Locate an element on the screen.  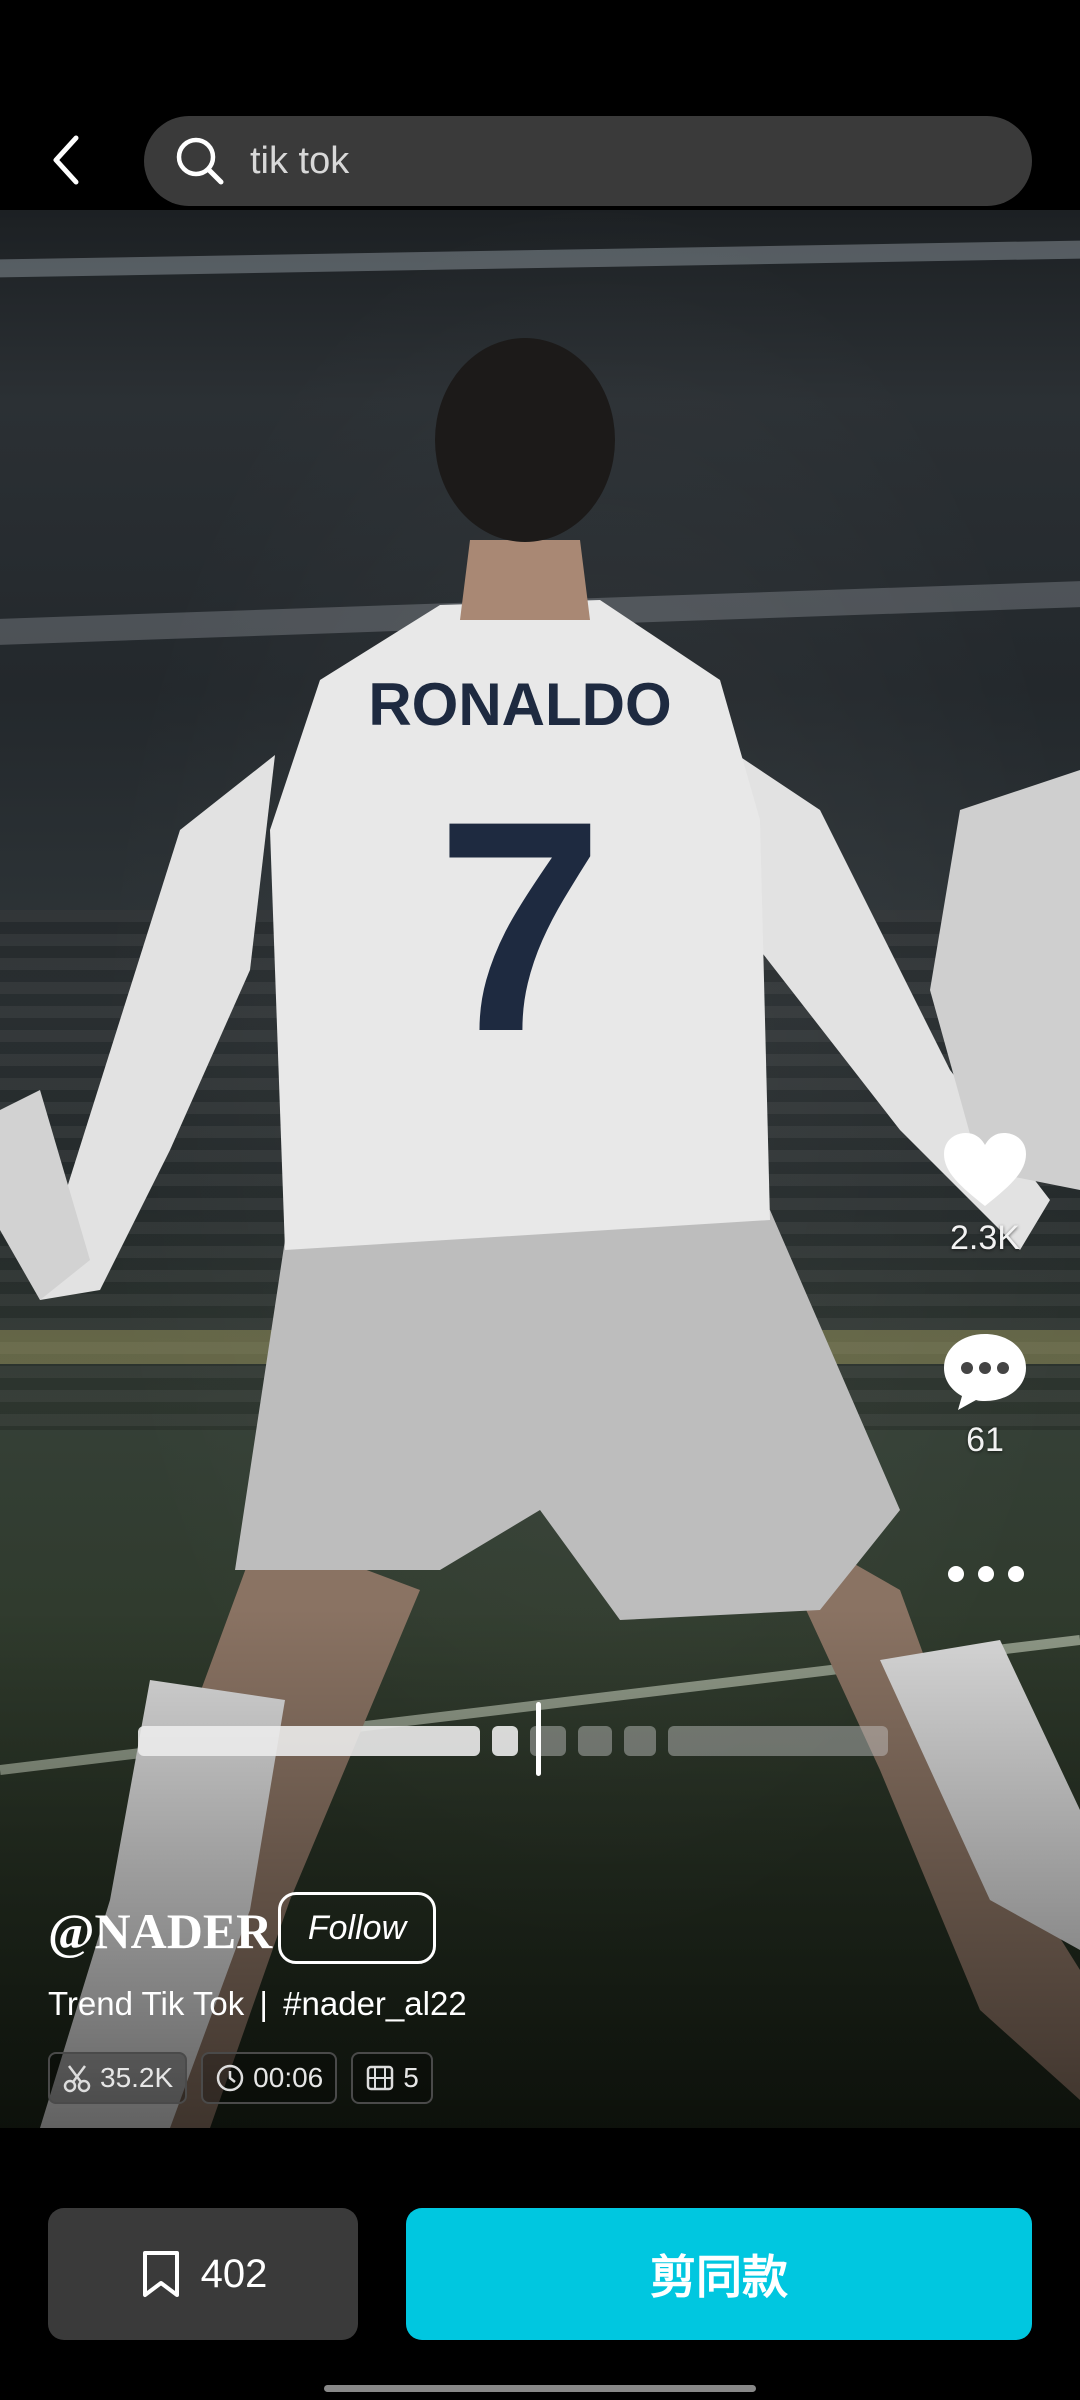
video-progress-bar is located at coordinates (513, 1741).